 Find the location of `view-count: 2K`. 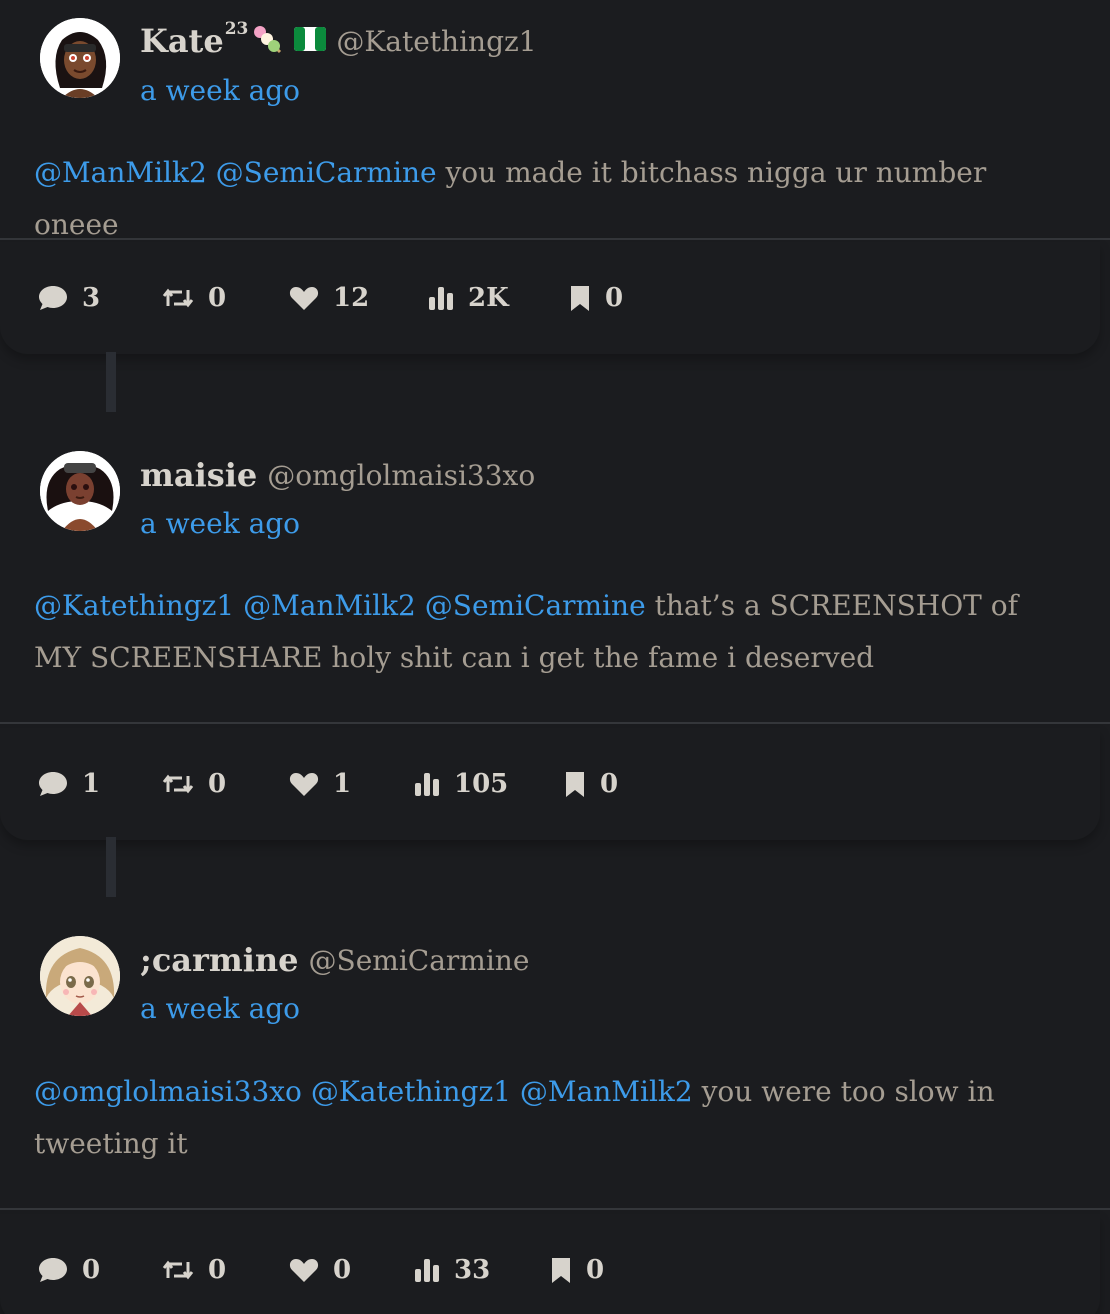

view-count: 2K is located at coordinates (488, 298).